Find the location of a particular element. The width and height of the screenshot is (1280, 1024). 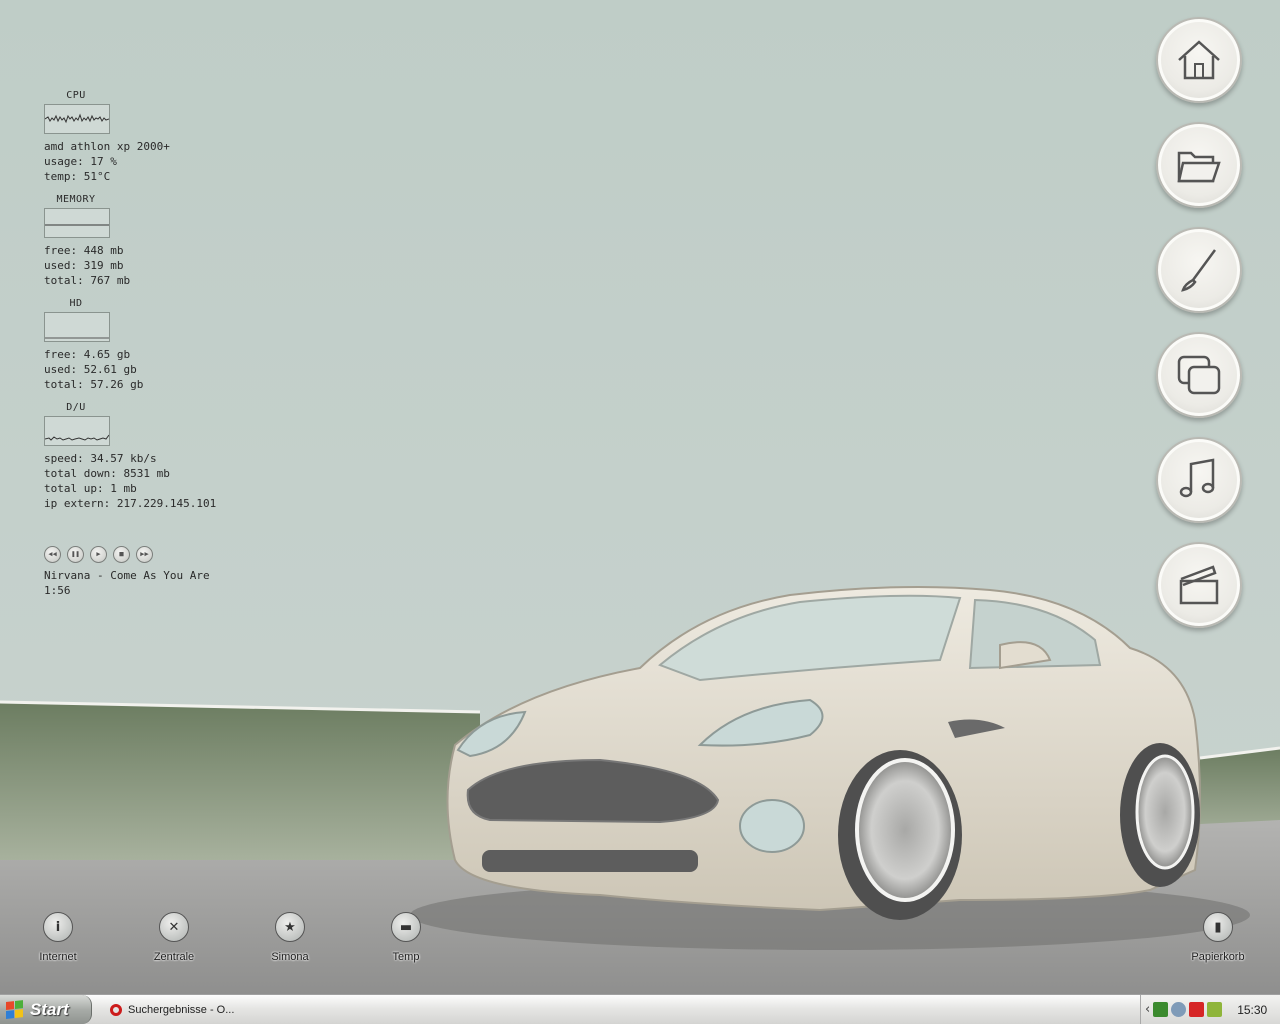

desktop-icon-zentrale: ✕ Zentrale is located at coordinates (174, 938).